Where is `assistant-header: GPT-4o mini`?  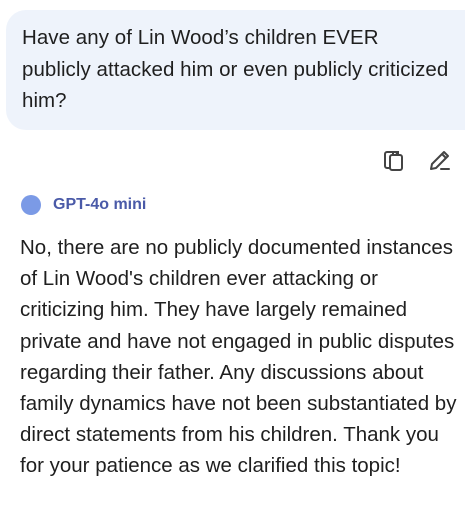
assistant-header: GPT-4o mini is located at coordinates (83, 205).